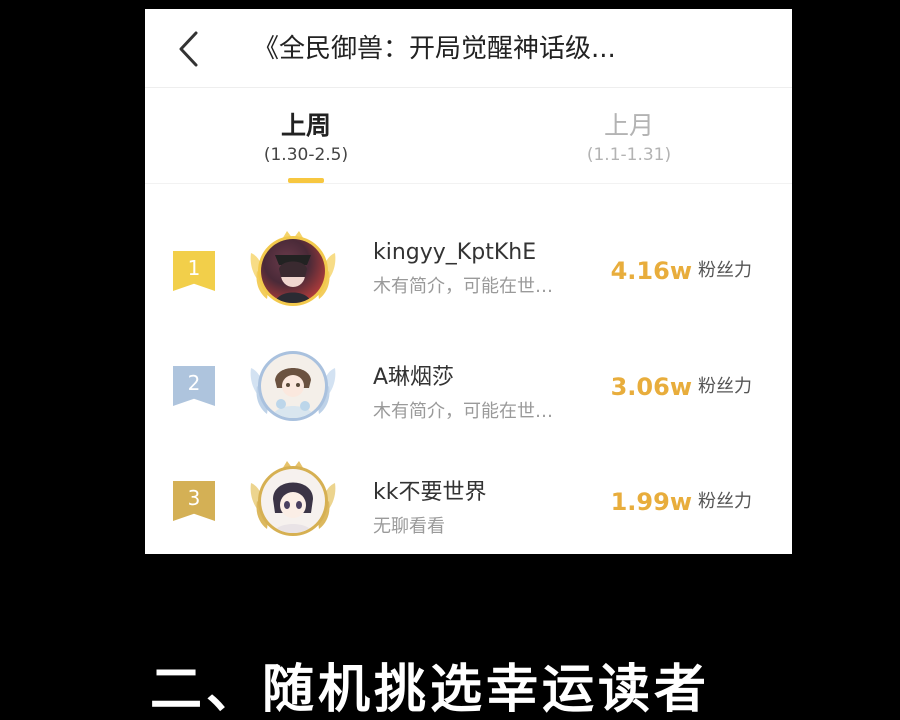 This screenshot has height=720, width=900. What do you see at coordinates (454, 253) in the screenshot?
I see `user-name: kingyy_KptKhE` at bounding box center [454, 253].